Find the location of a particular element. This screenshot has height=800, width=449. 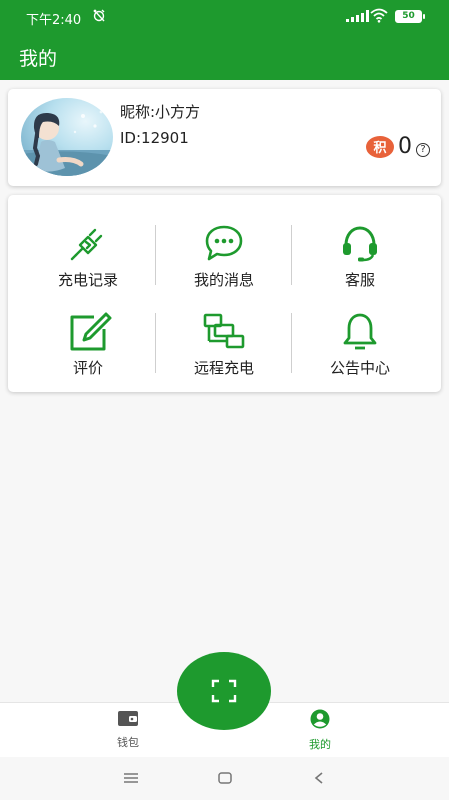

bell-icon is located at coordinates (360, 331).